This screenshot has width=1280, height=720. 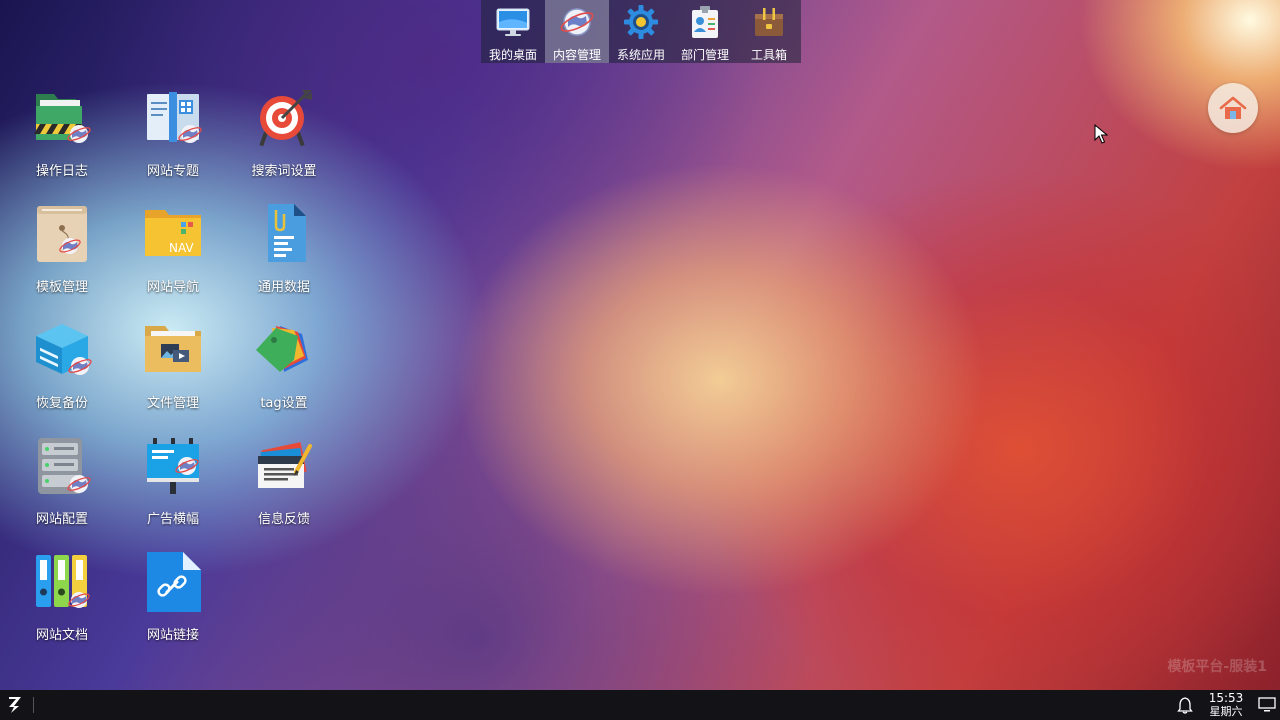 What do you see at coordinates (1267, 705) in the screenshot?
I see `show-desktop-icon` at bounding box center [1267, 705].